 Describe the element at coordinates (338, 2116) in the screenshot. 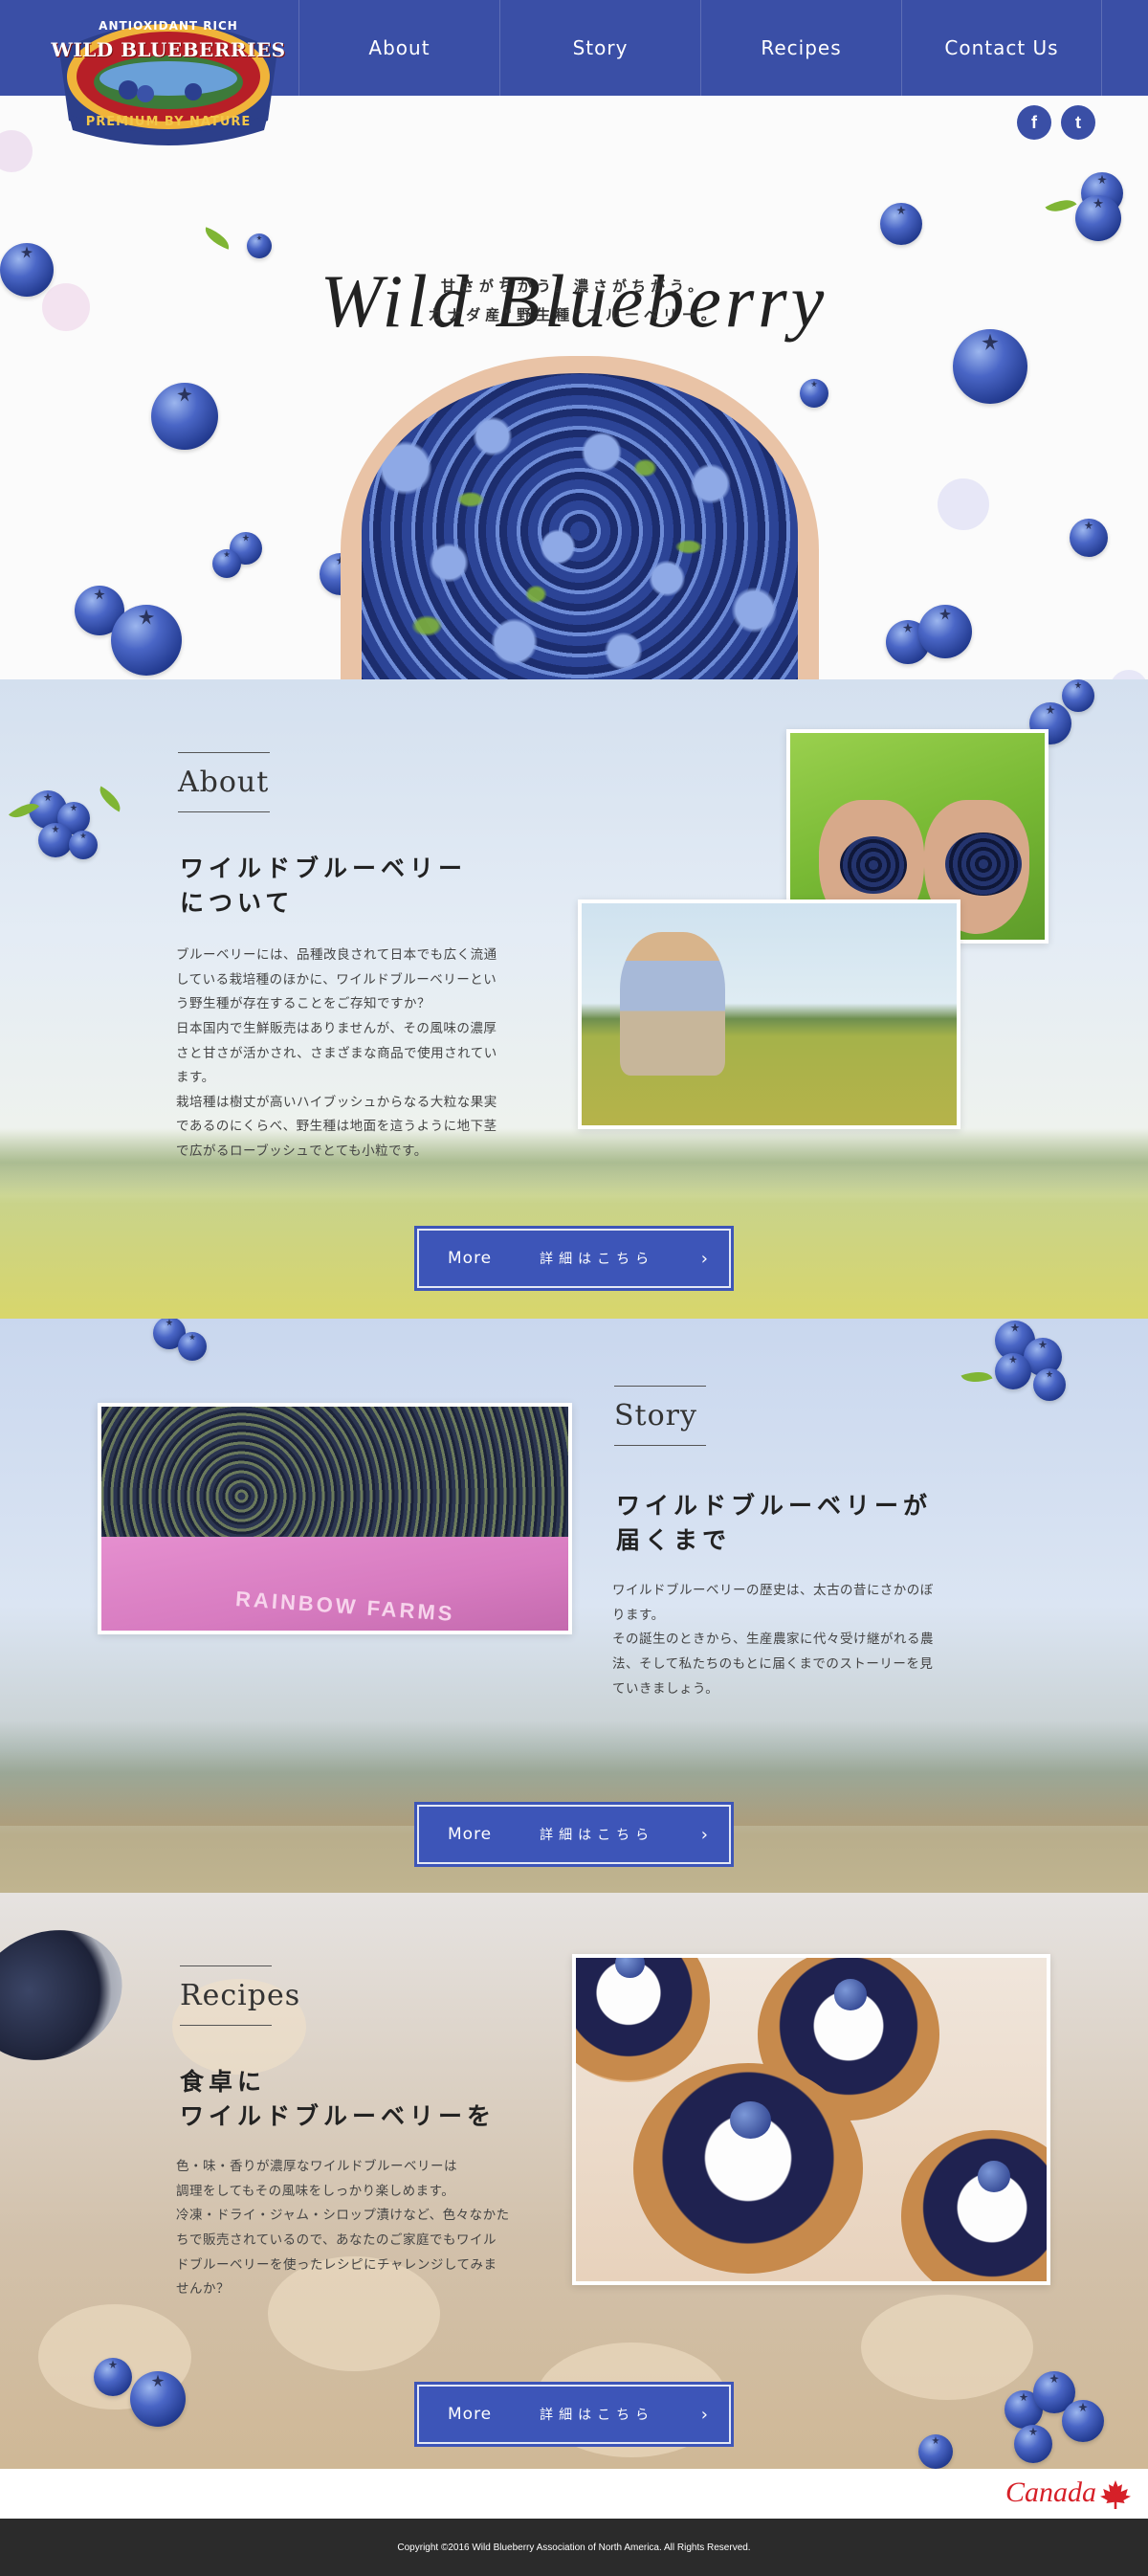

I see `recipes-heading-line-2: ワイルドブルーベリーを` at that location.